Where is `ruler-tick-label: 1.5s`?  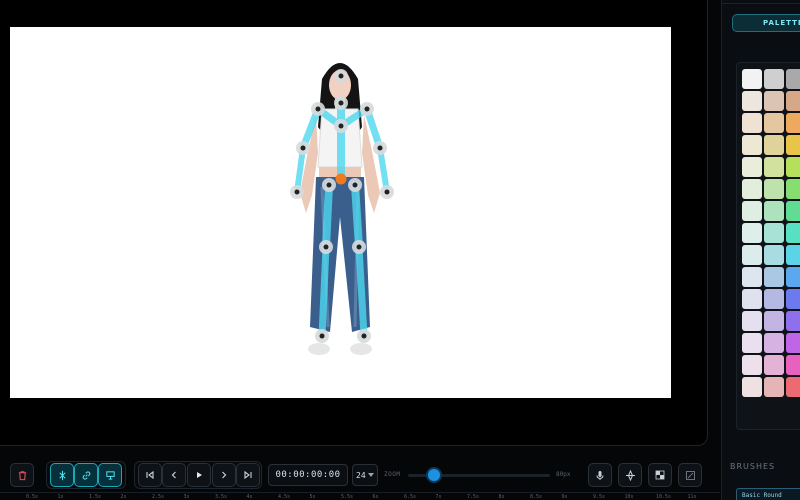 ruler-tick-label: 1.5s is located at coordinates (95, 497).